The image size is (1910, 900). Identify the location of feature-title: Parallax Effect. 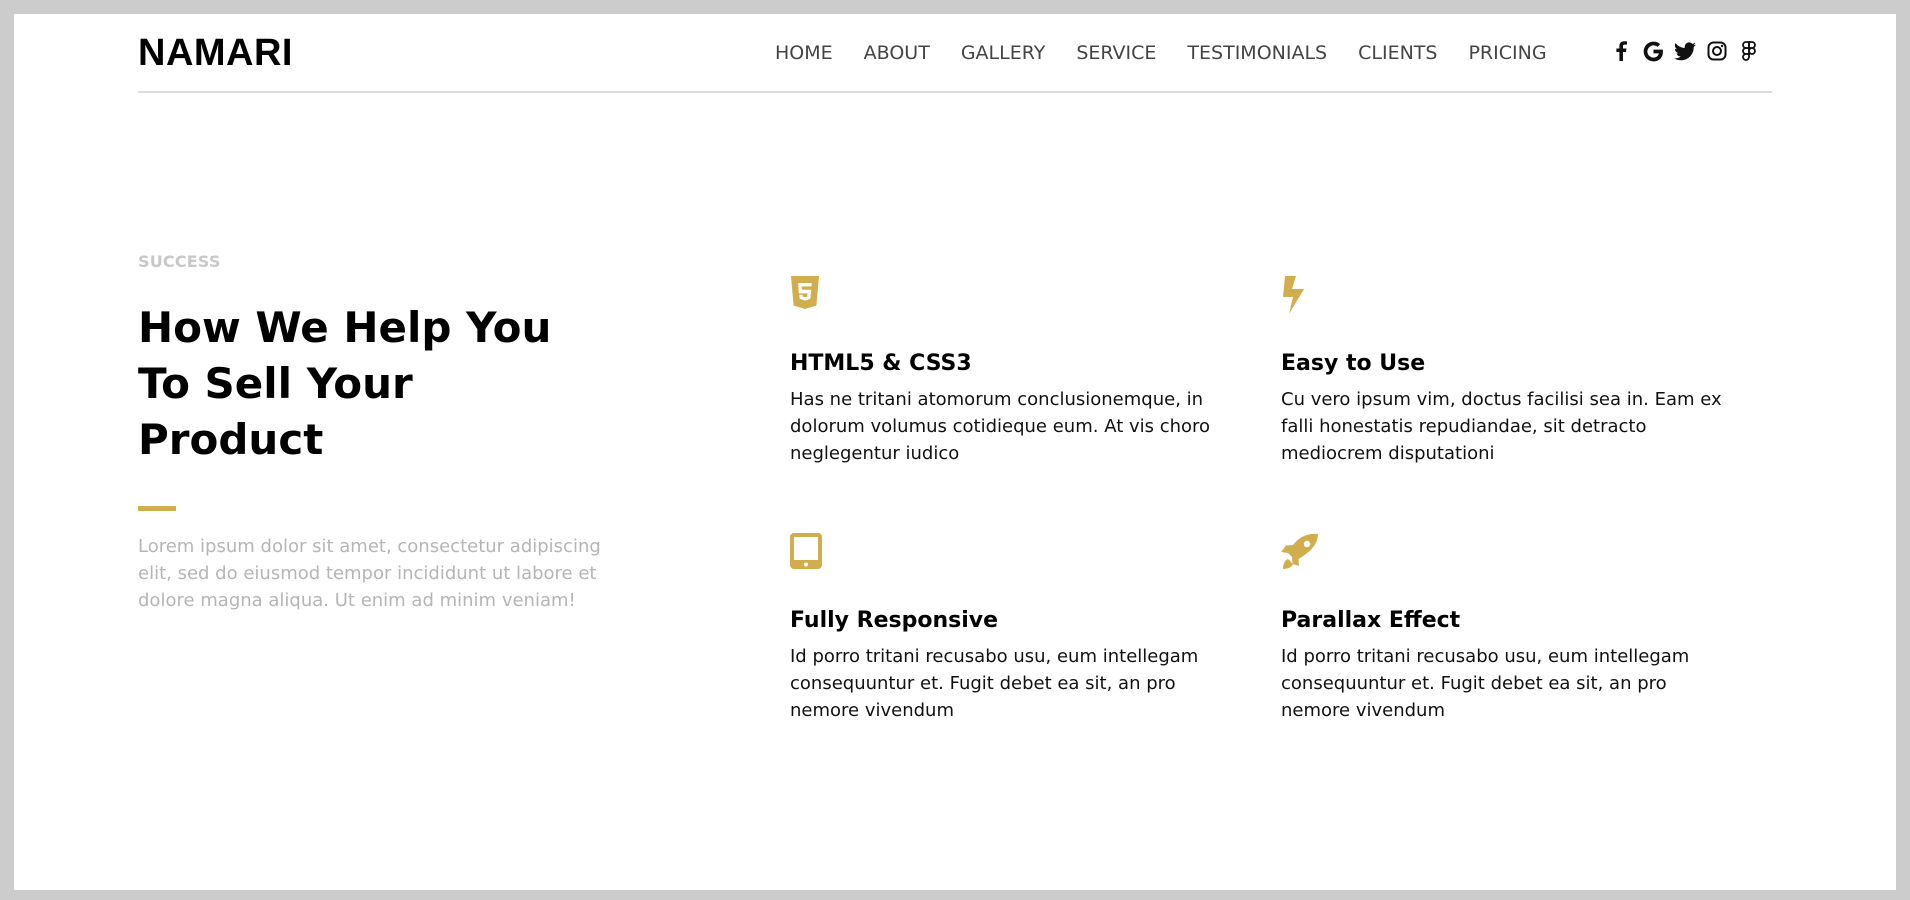
(1371, 620).